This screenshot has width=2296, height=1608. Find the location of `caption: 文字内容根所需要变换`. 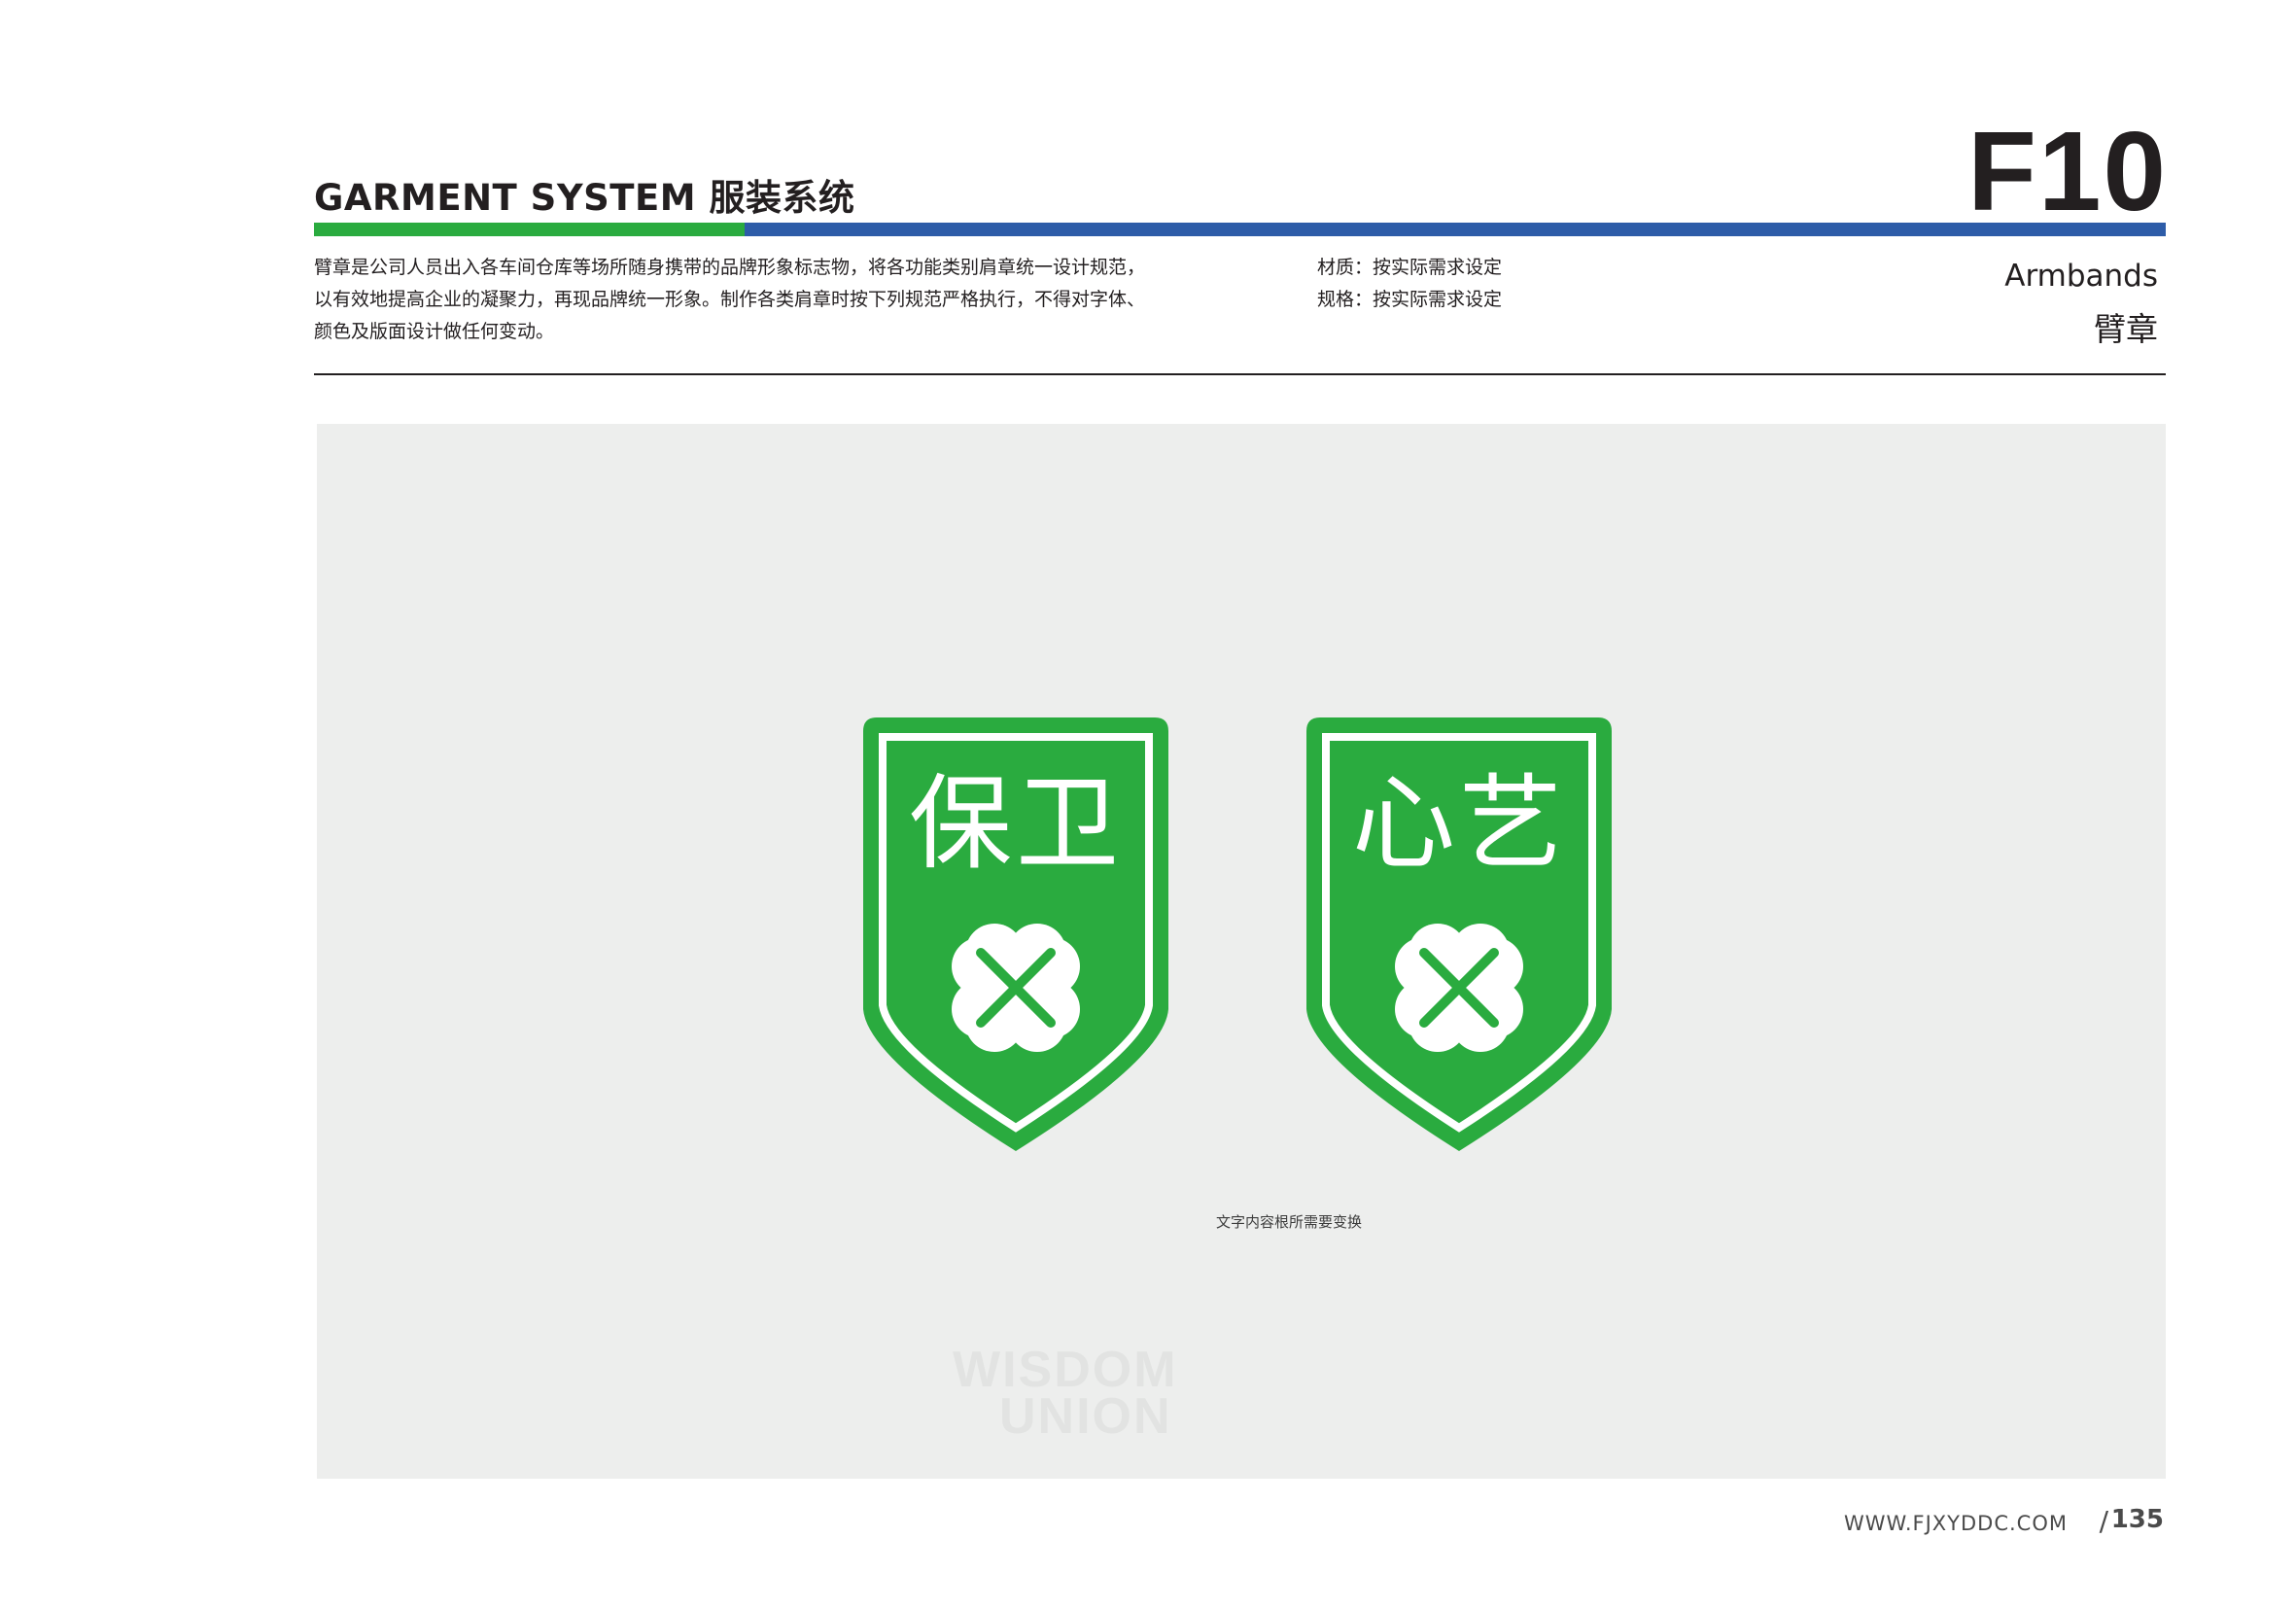

caption: 文字内容根所需要变换 is located at coordinates (1288, 1222).